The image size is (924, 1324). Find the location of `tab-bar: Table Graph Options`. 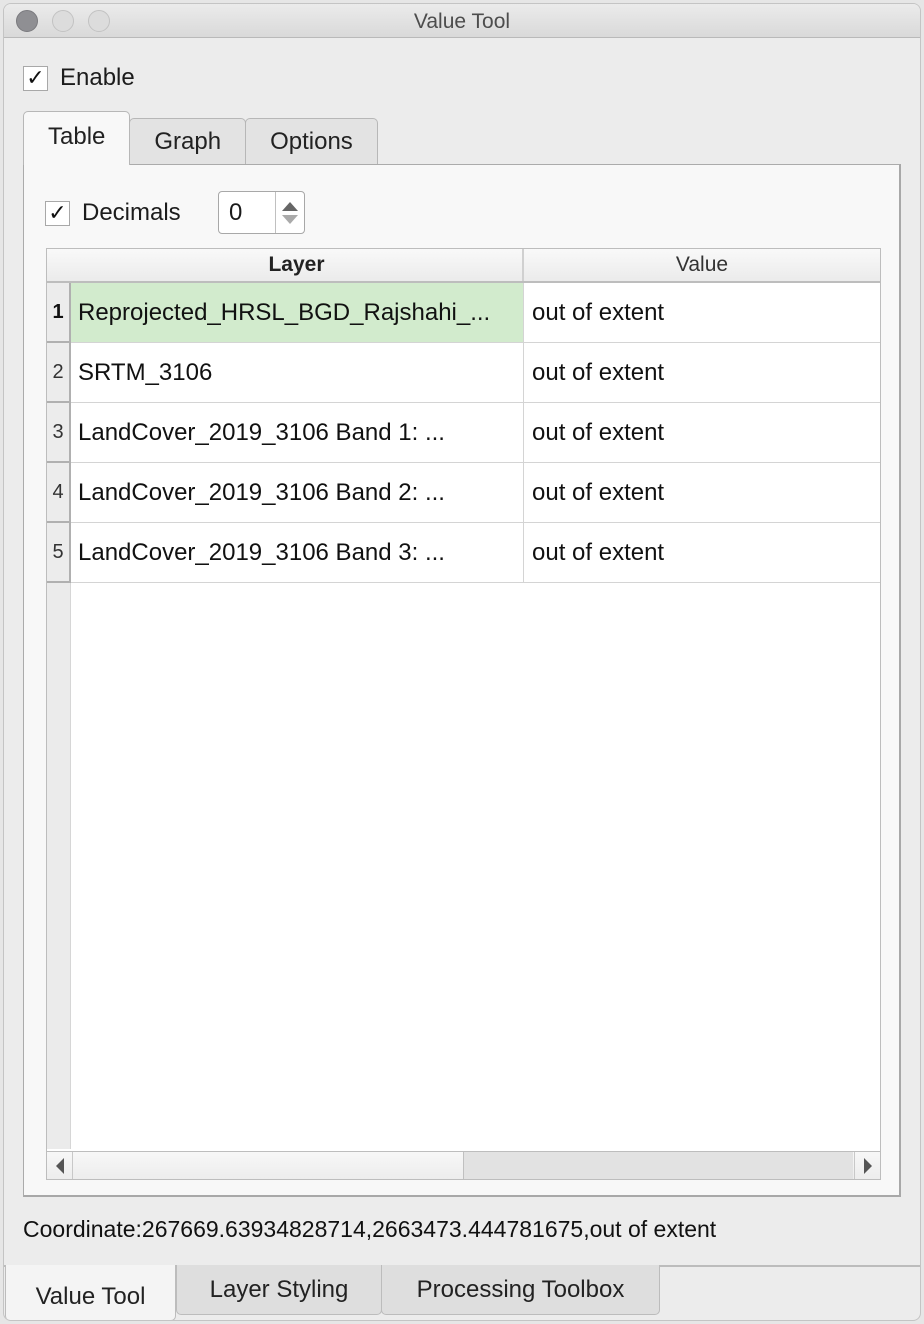

tab-bar: Table Graph Options is located at coordinates (200, 138).